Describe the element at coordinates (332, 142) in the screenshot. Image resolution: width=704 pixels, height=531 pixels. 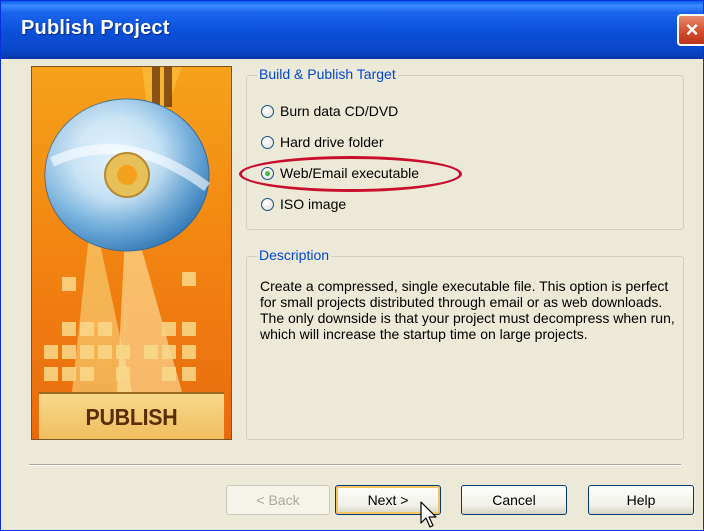
I see `radio-label: Hard drive folder` at that location.